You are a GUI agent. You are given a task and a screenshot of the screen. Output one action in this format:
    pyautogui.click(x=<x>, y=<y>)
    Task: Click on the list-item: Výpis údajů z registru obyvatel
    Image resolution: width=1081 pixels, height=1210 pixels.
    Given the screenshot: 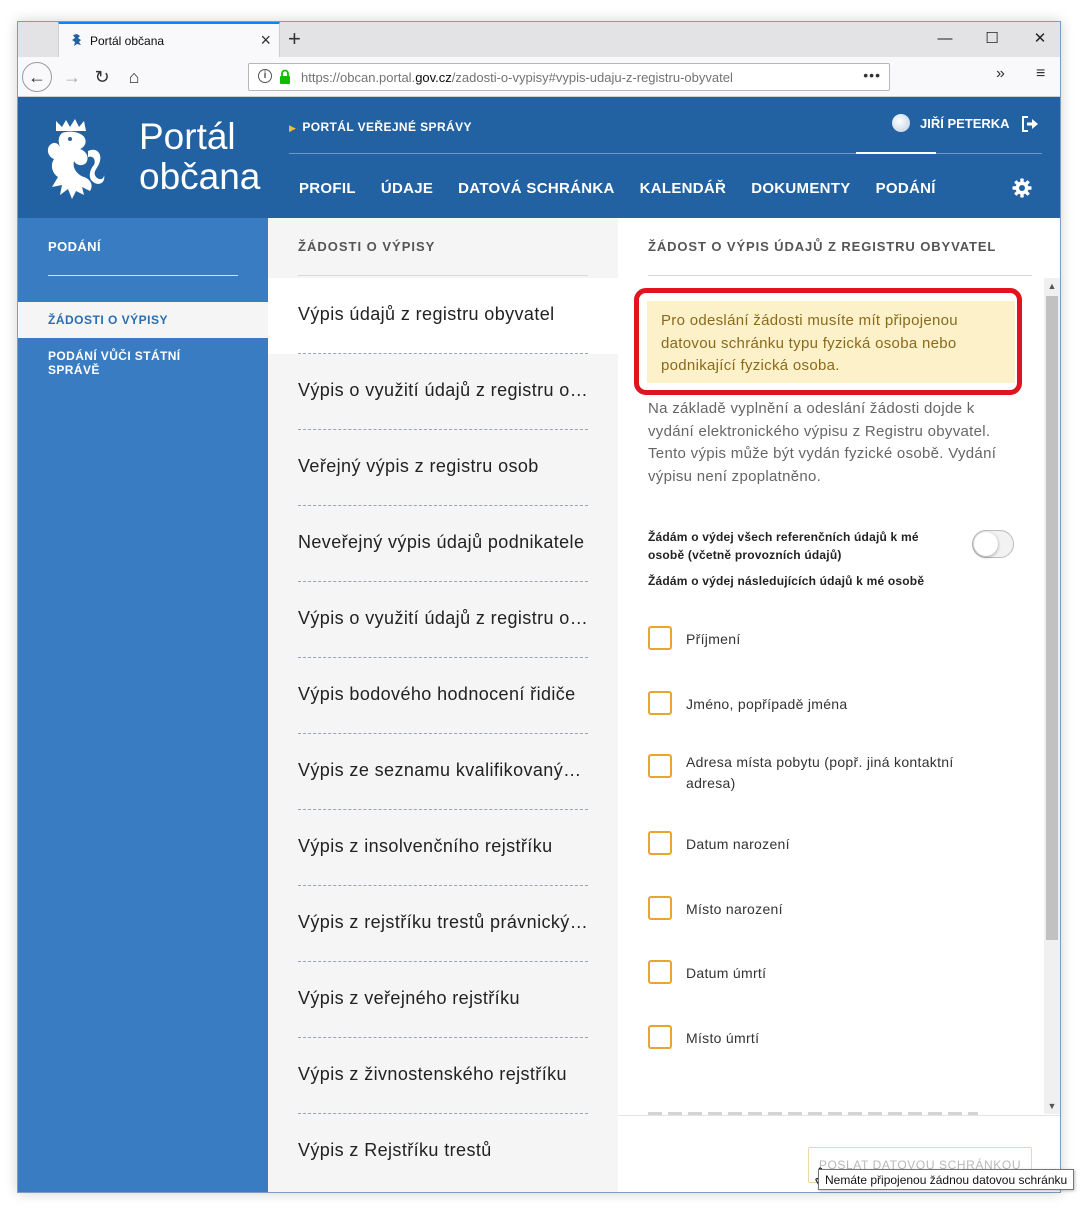 What is the action you would take?
    pyautogui.click(x=443, y=316)
    